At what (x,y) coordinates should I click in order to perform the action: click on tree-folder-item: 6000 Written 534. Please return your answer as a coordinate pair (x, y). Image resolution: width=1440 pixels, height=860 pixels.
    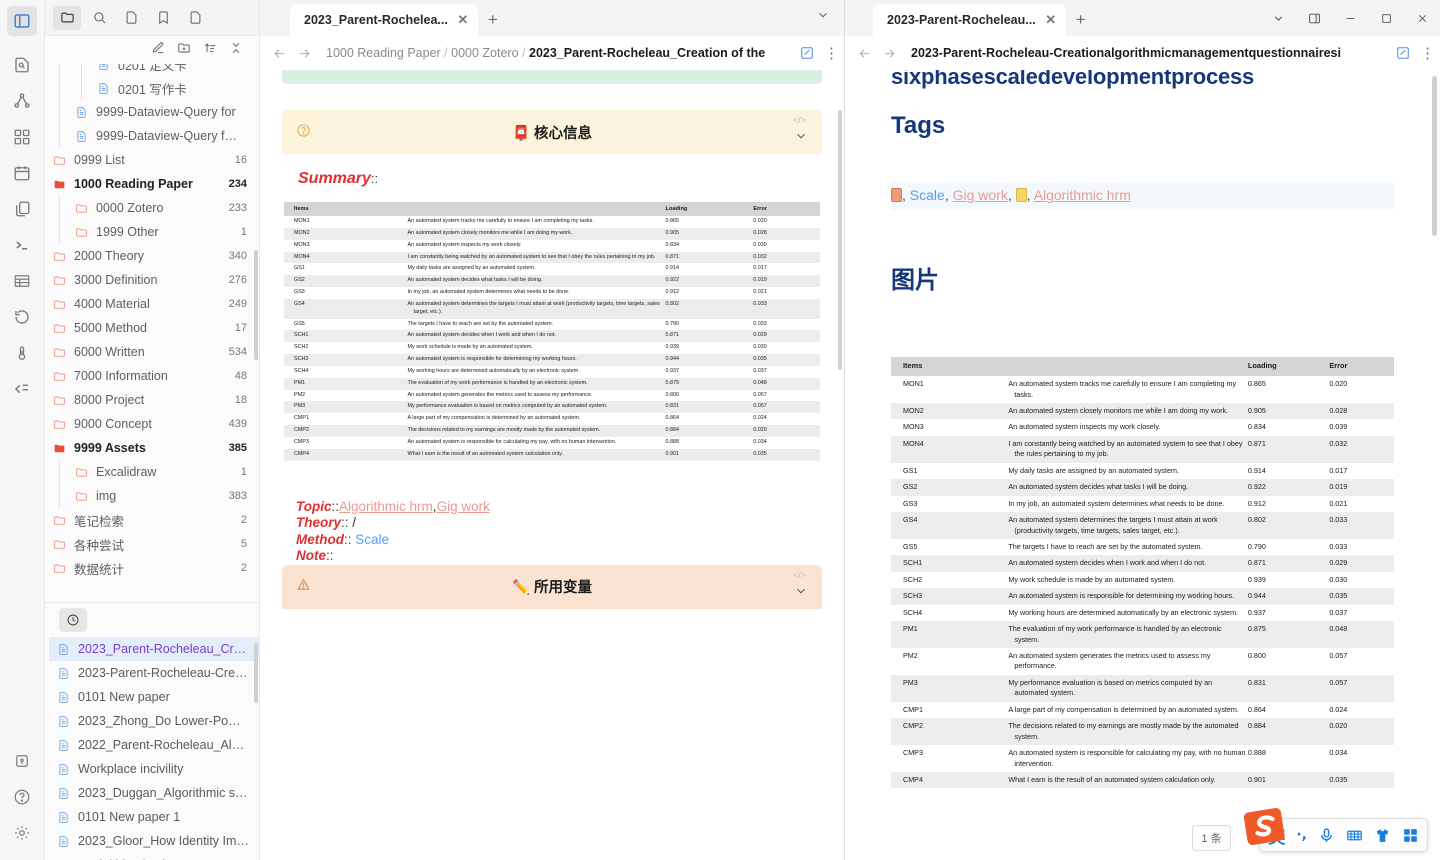
    Looking at the image, I should click on (152, 352).